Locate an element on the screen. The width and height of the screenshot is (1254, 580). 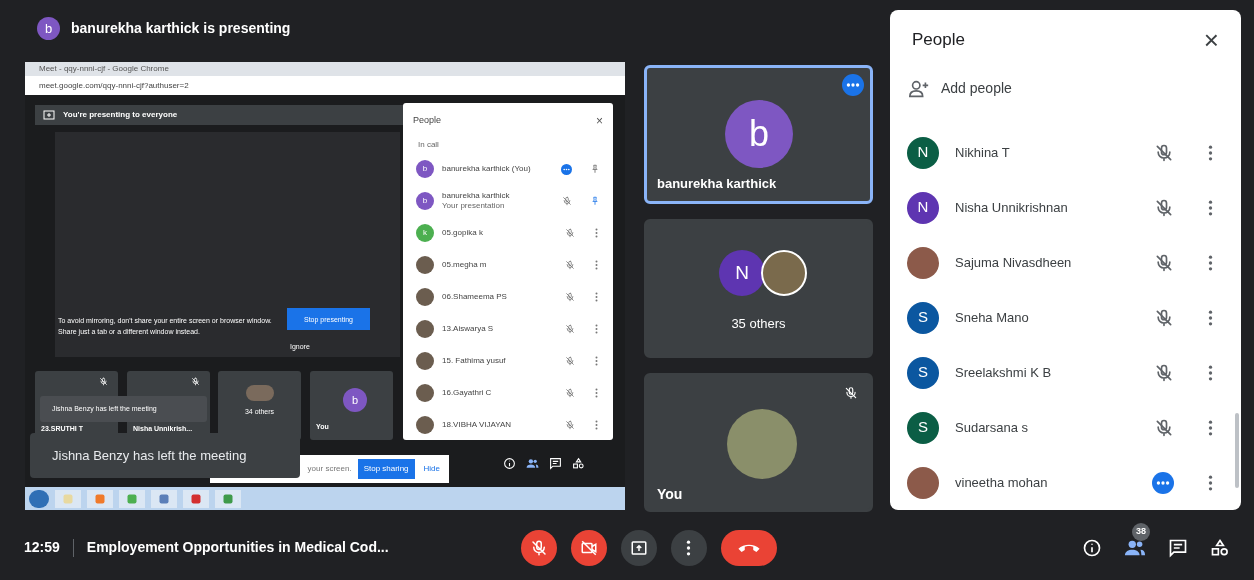
participant-name: You is located at coordinates (670, 494).